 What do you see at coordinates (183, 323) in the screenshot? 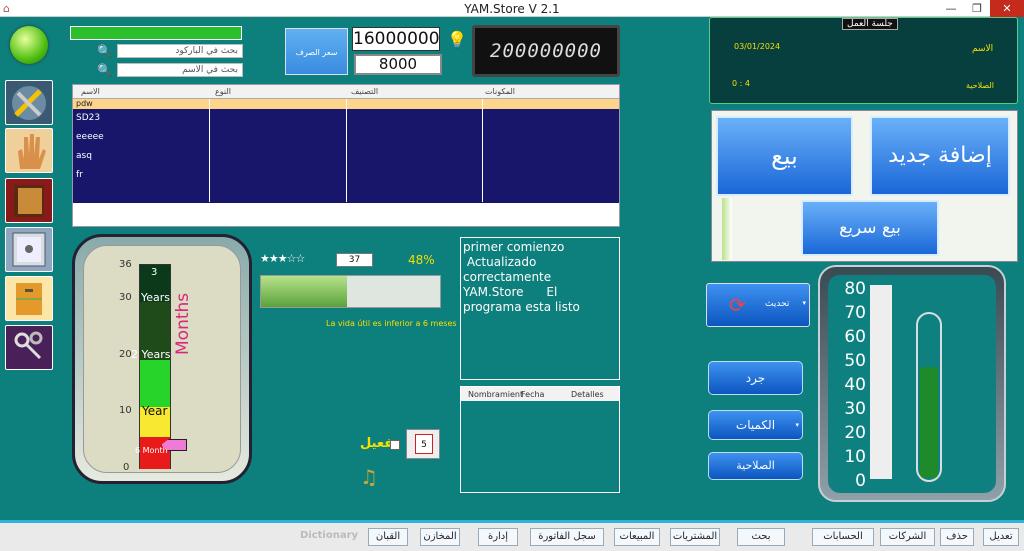
I see `gauge-title: Months` at bounding box center [183, 323].